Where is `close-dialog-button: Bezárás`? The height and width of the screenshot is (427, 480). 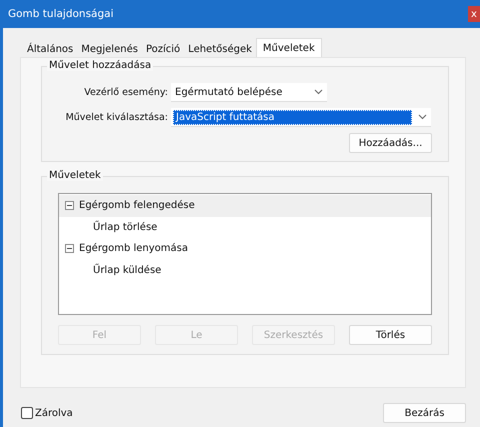
close-dialog-button: Bezárás is located at coordinates (424, 413).